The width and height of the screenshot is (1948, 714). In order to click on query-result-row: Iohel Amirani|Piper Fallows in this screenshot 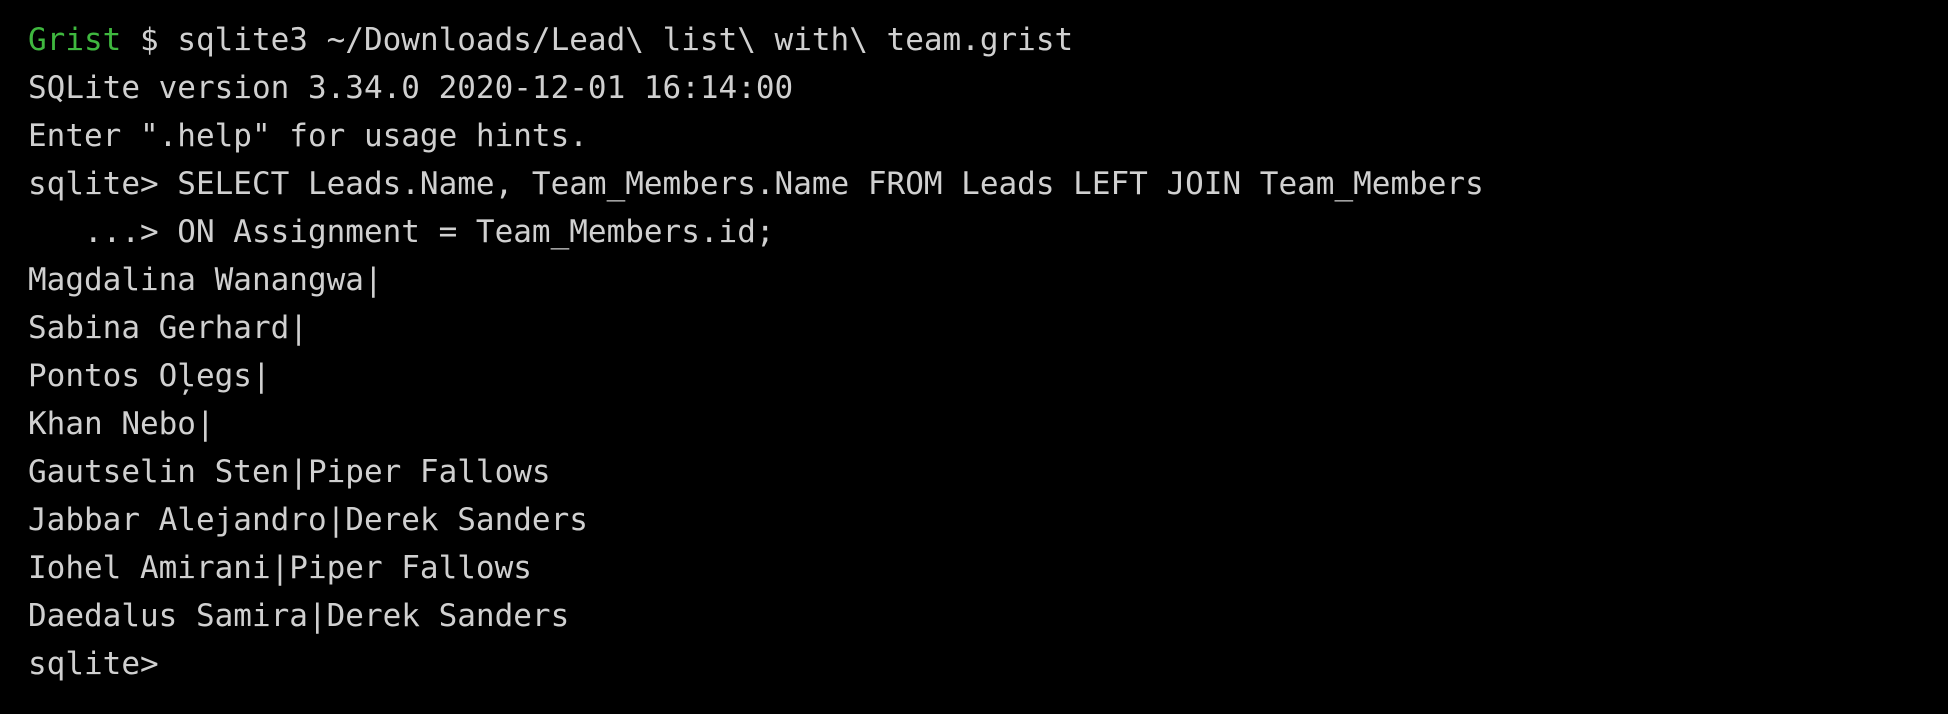, I will do `click(280, 568)`.